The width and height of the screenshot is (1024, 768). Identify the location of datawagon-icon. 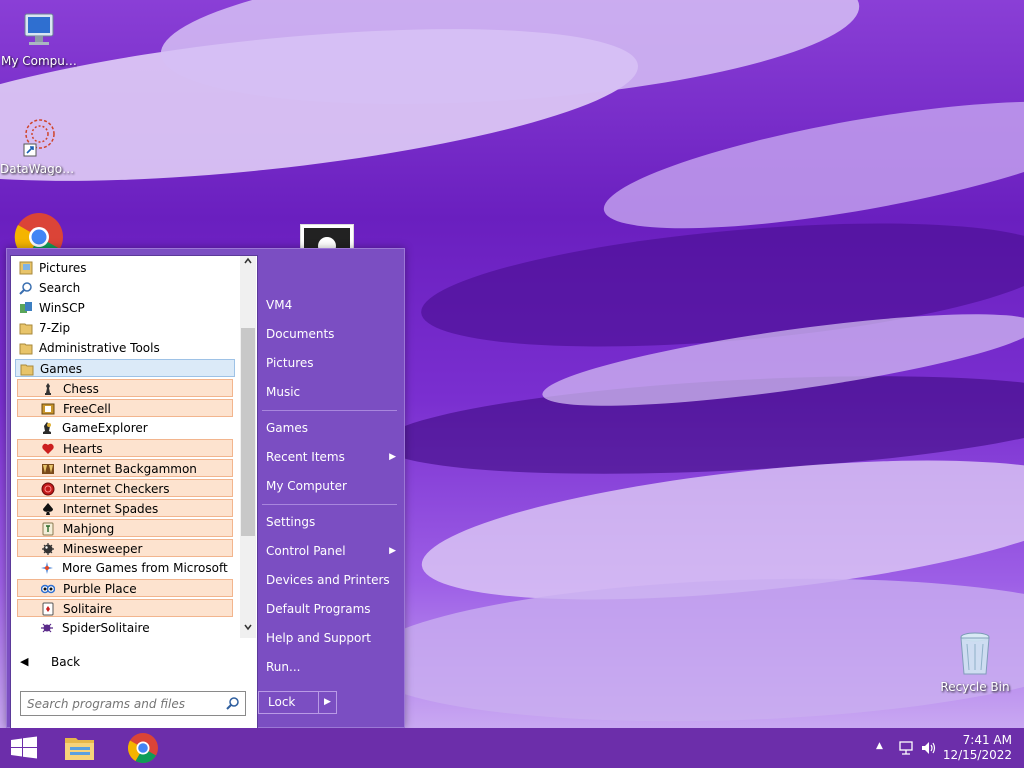
(39, 138).